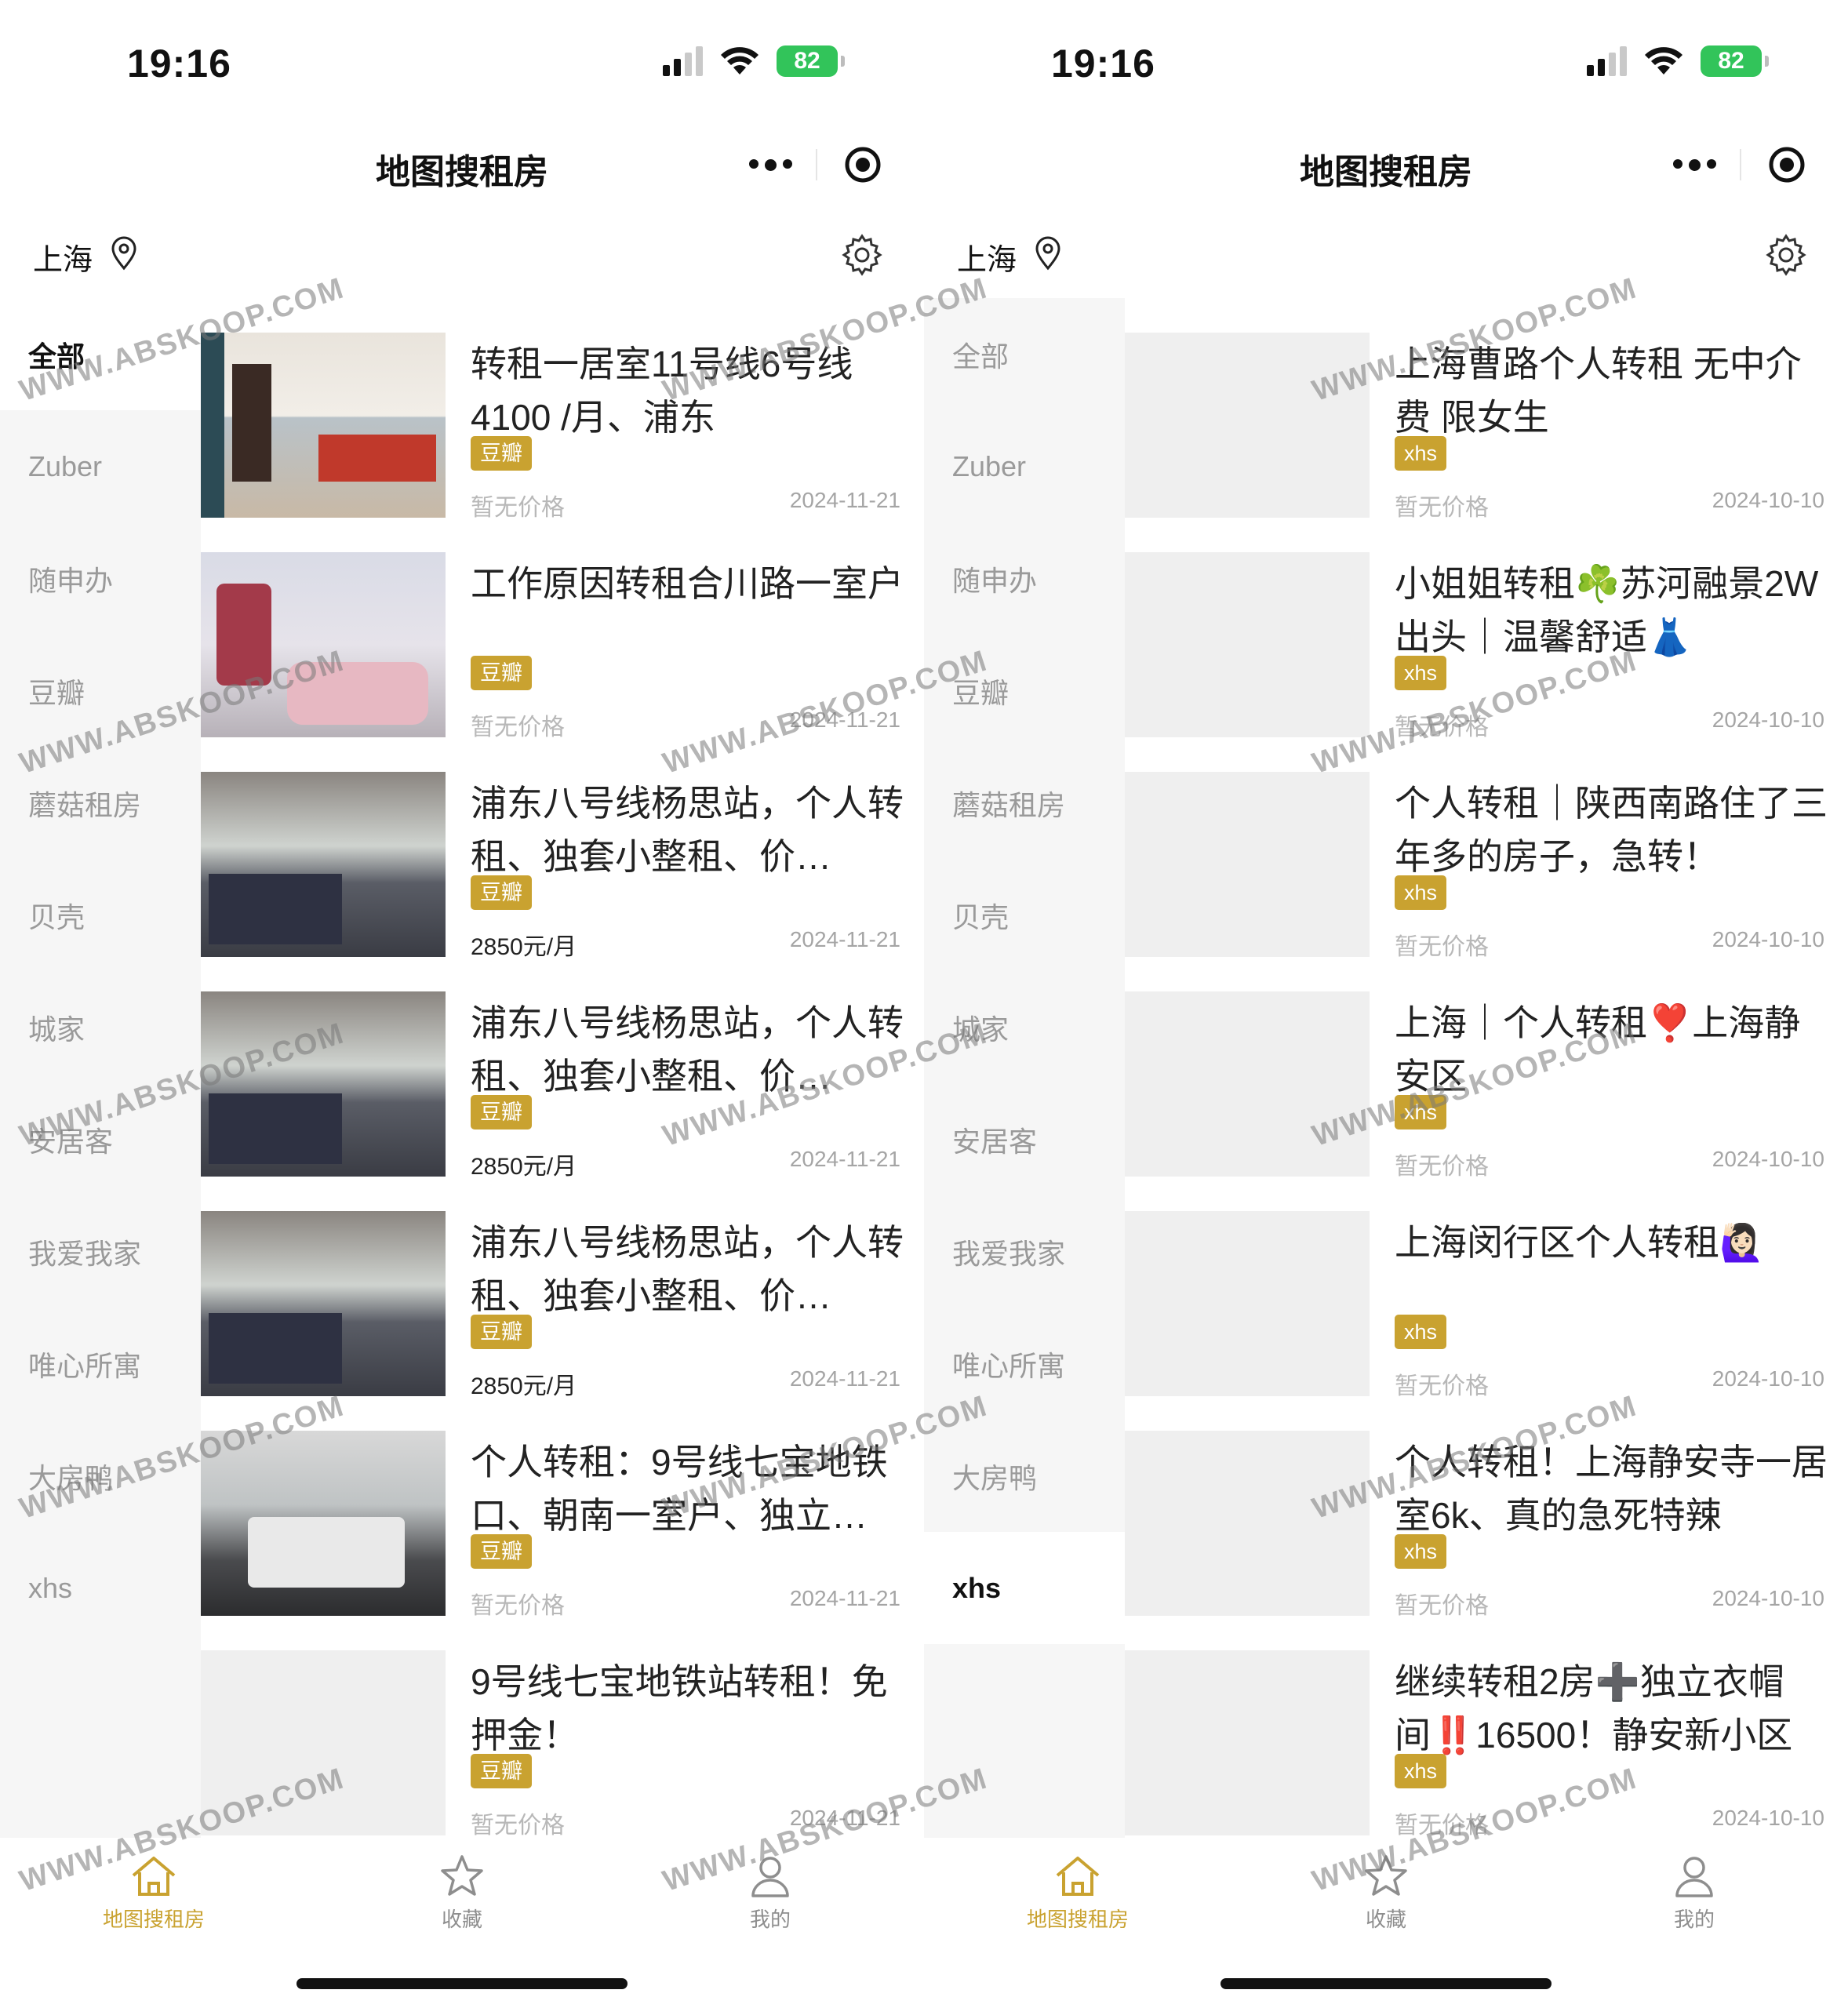 This screenshot has width=1848, height=2008. Describe the element at coordinates (679, 1708) in the screenshot. I see `listing-title: 9号线七宝地铁站转租！免押金！` at that location.